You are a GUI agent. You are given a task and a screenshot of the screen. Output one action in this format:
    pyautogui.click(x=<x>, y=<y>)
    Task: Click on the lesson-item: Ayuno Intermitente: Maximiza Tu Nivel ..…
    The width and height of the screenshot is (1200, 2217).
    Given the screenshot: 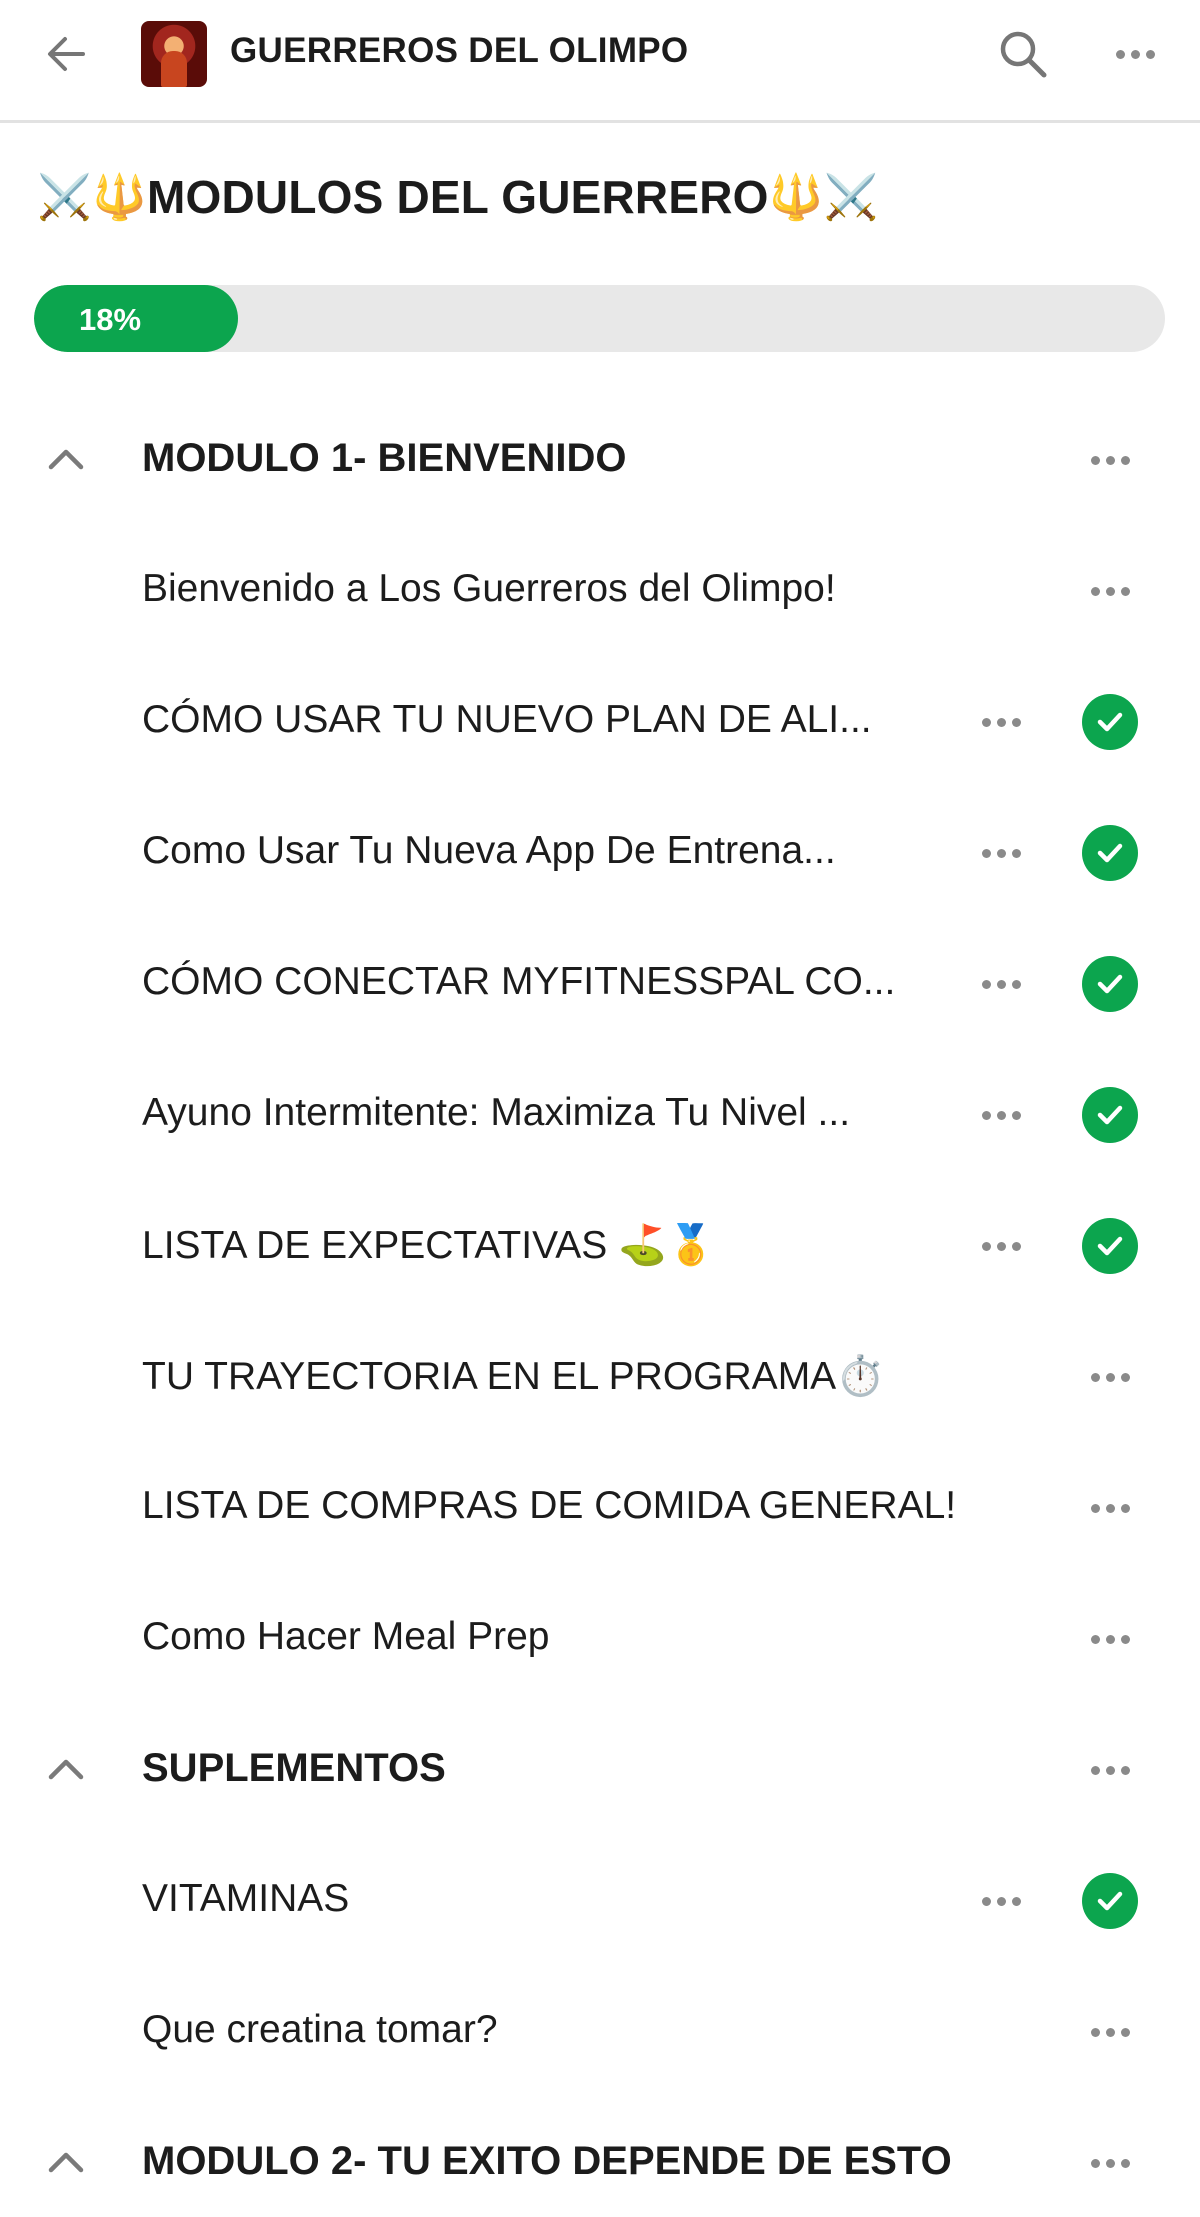 What is the action you would take?
    pyautogui.click(x=600, y=1114)
    